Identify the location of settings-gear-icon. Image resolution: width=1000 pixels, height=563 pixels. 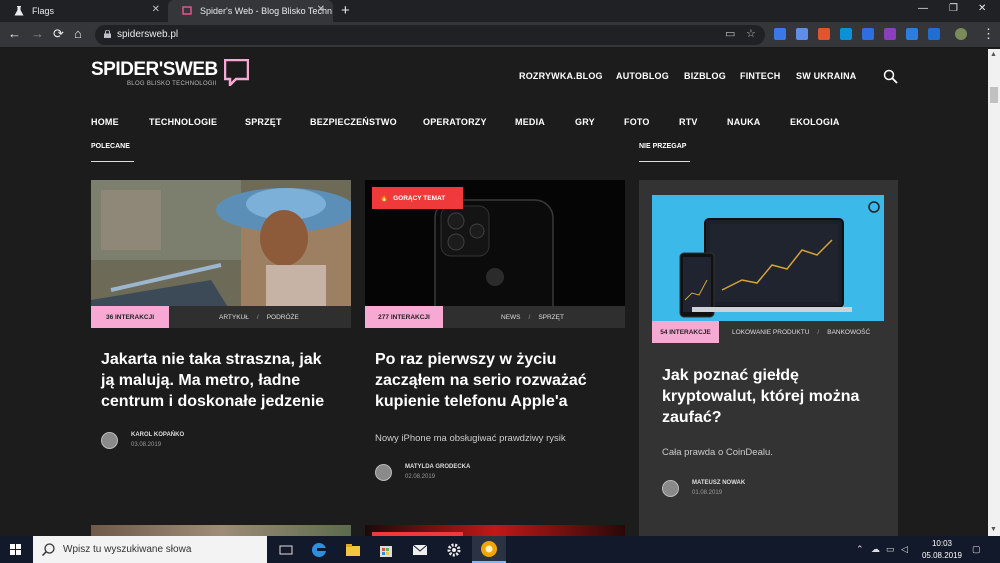
(454, 550).